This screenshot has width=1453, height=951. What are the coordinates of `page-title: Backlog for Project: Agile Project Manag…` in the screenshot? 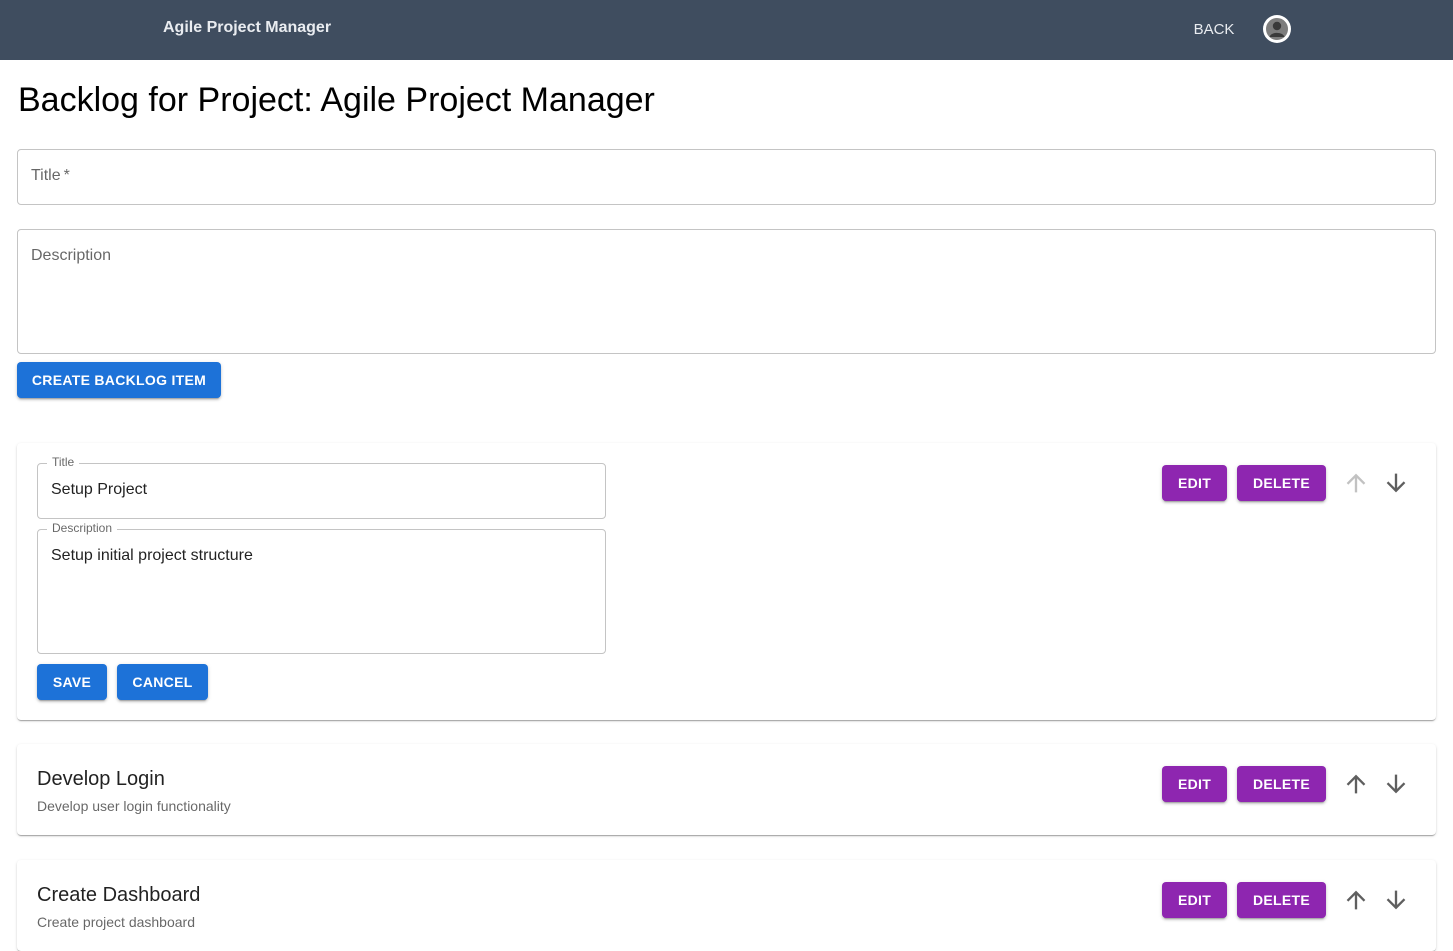 It's located at (336, 100).